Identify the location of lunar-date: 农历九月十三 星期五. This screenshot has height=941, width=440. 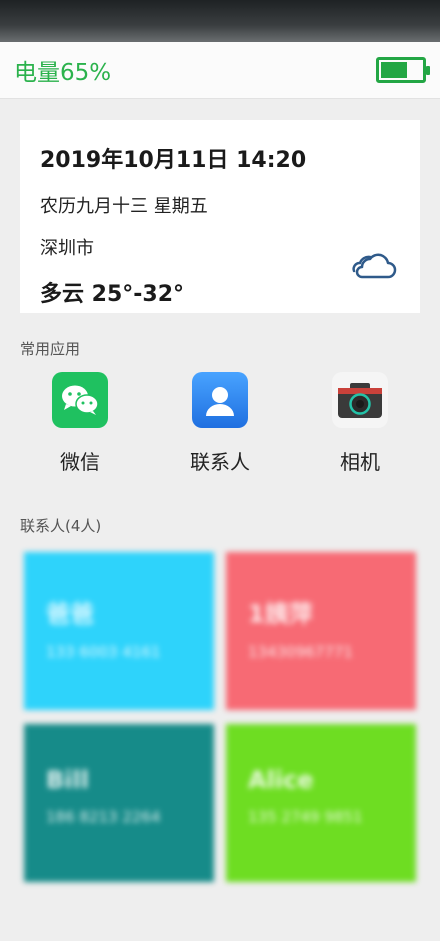
(124, 206).